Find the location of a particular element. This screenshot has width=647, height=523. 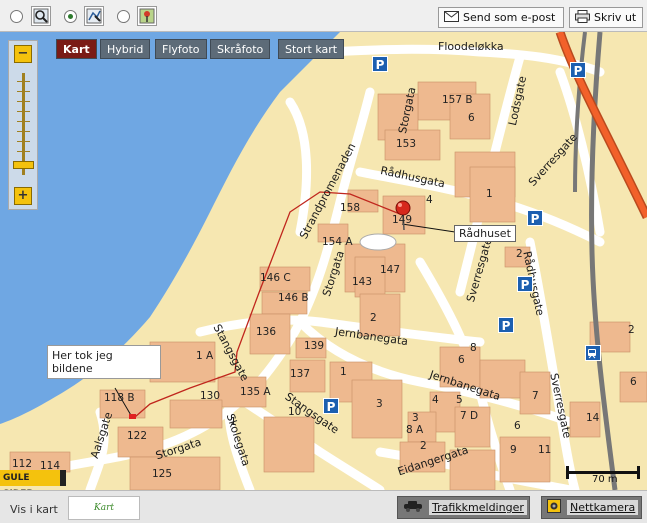

house-number: 8 A is located at coordinates (415, 430).